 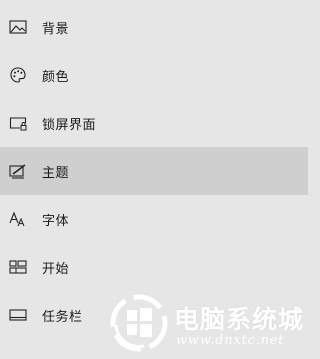 I want to click on nav-item-background: 背景, so click(x=154, y=27).